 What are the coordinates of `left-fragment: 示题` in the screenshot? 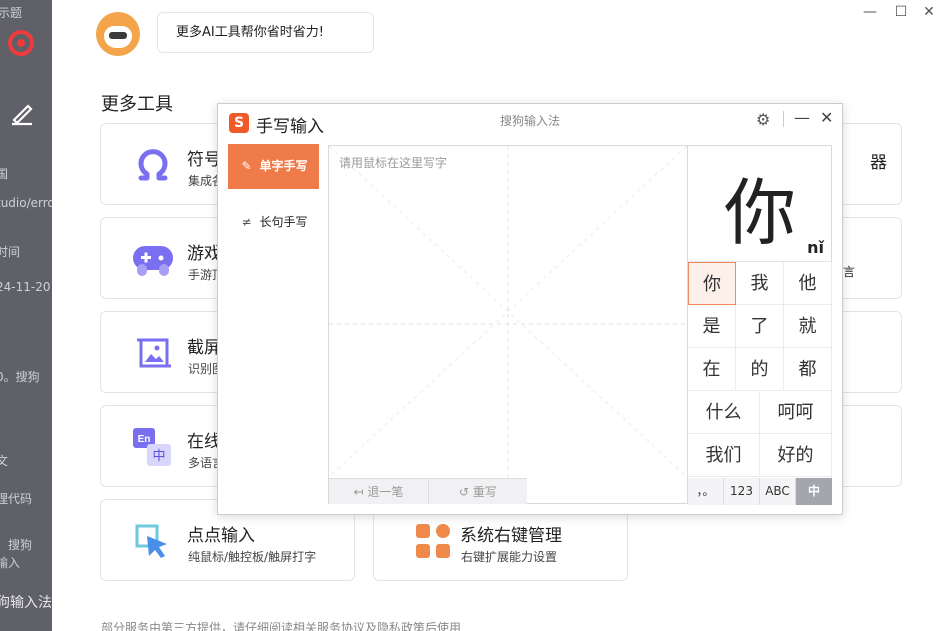 It's located at (11, 13).